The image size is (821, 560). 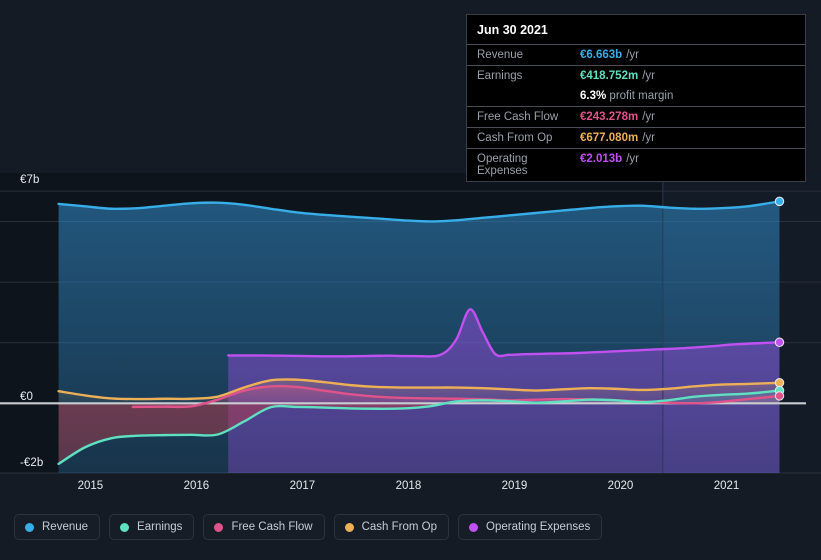 What do you see at coordinates (90, 486) in the screenshot?
I see `x-axis-label-2015: 2015` at bounding box center [90, 486].